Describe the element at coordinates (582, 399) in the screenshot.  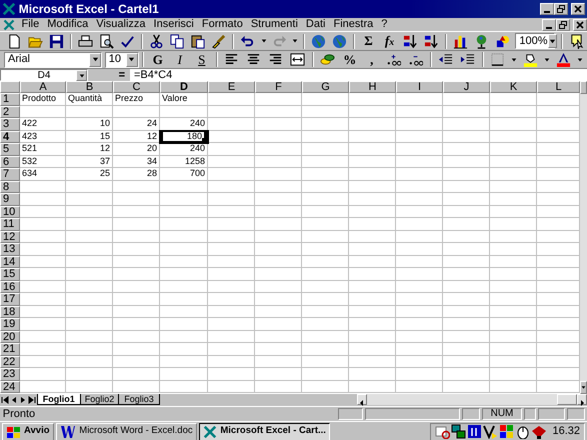
I see `scroll-right-button` at that location.